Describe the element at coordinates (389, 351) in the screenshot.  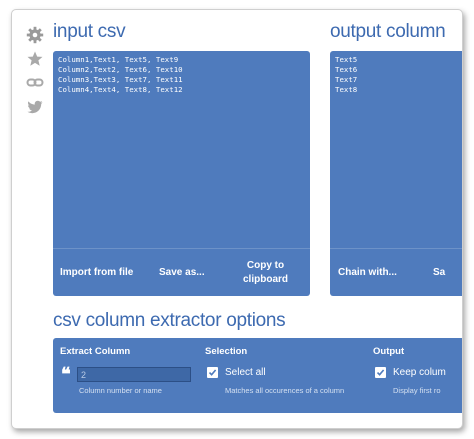
I see `output-title: Output` at that location.